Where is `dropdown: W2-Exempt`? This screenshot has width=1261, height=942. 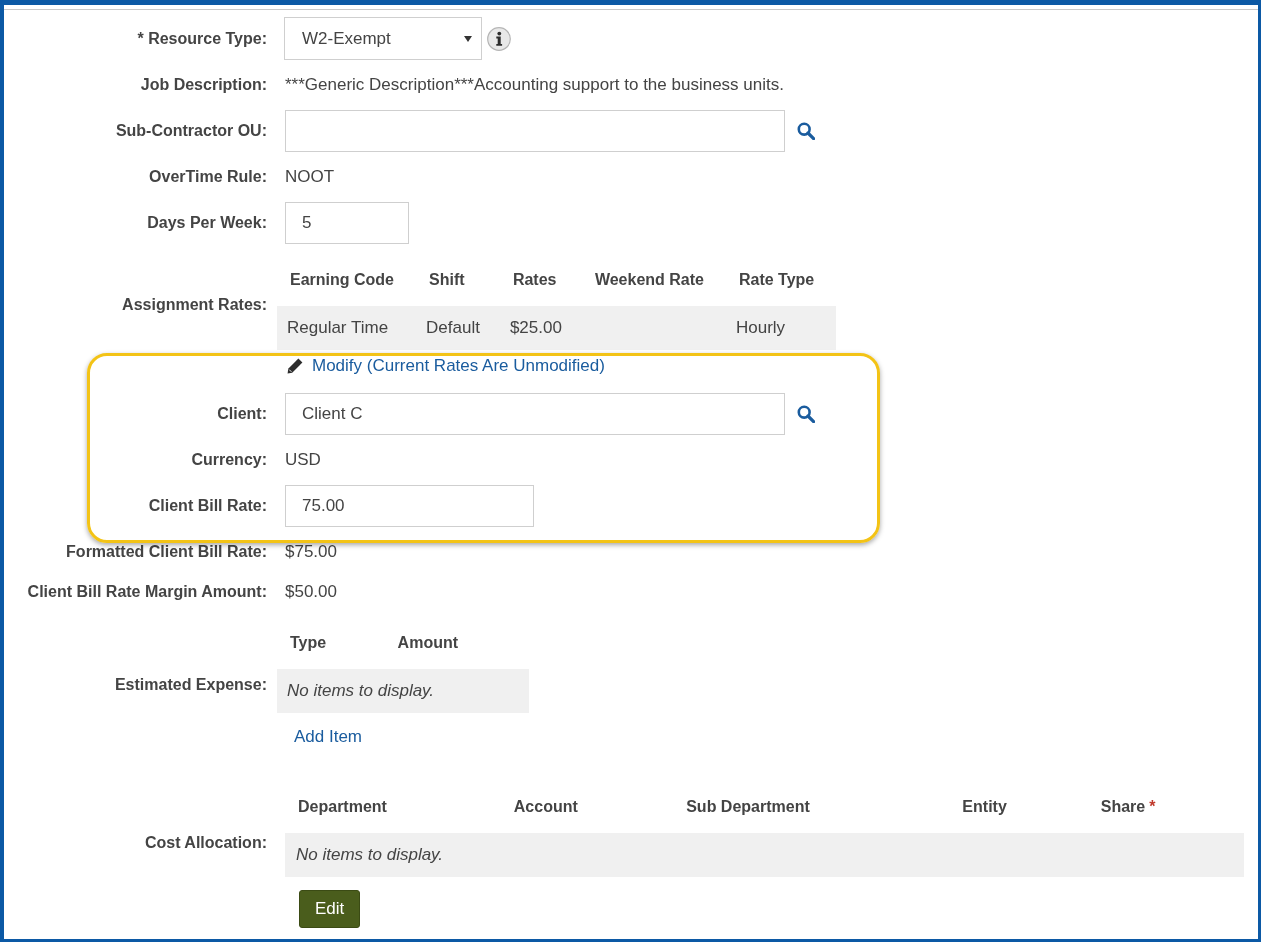 dropdown: W2-Exempt is located at coordinates (383, 38).